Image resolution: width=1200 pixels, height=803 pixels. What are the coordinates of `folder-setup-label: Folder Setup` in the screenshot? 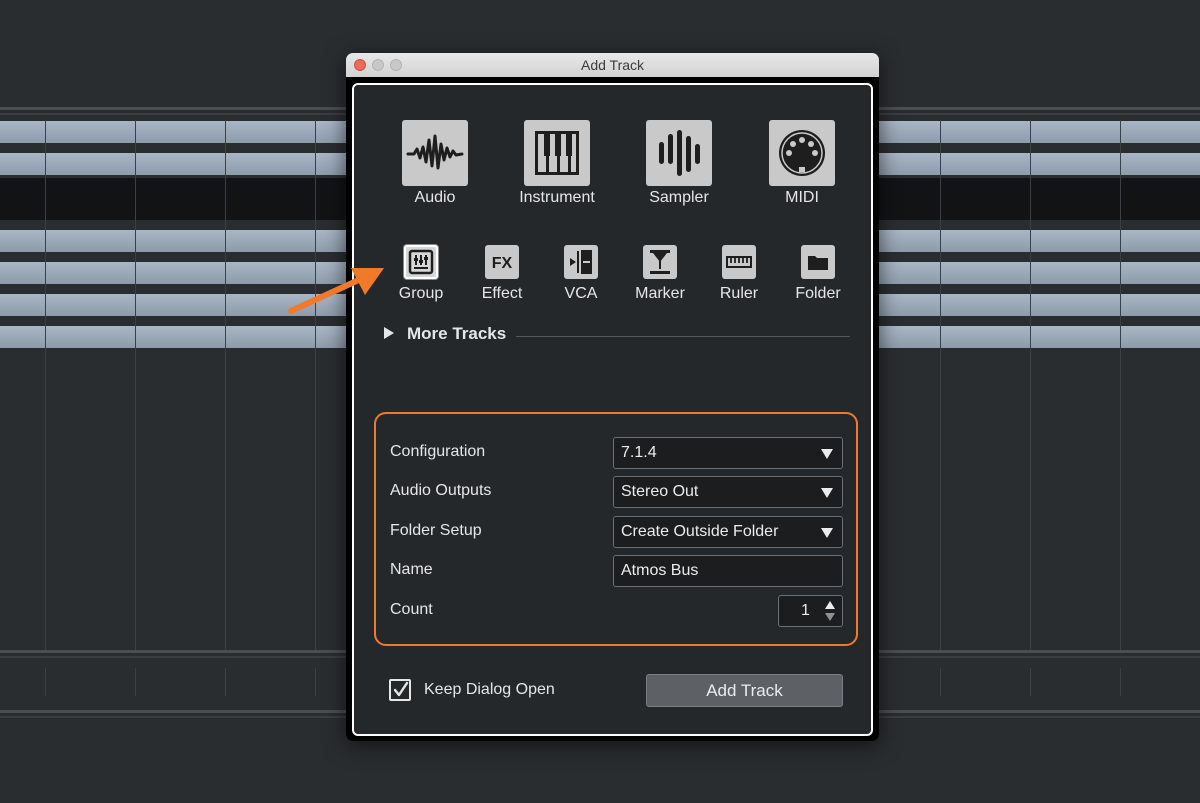 It's located at (436, 530).